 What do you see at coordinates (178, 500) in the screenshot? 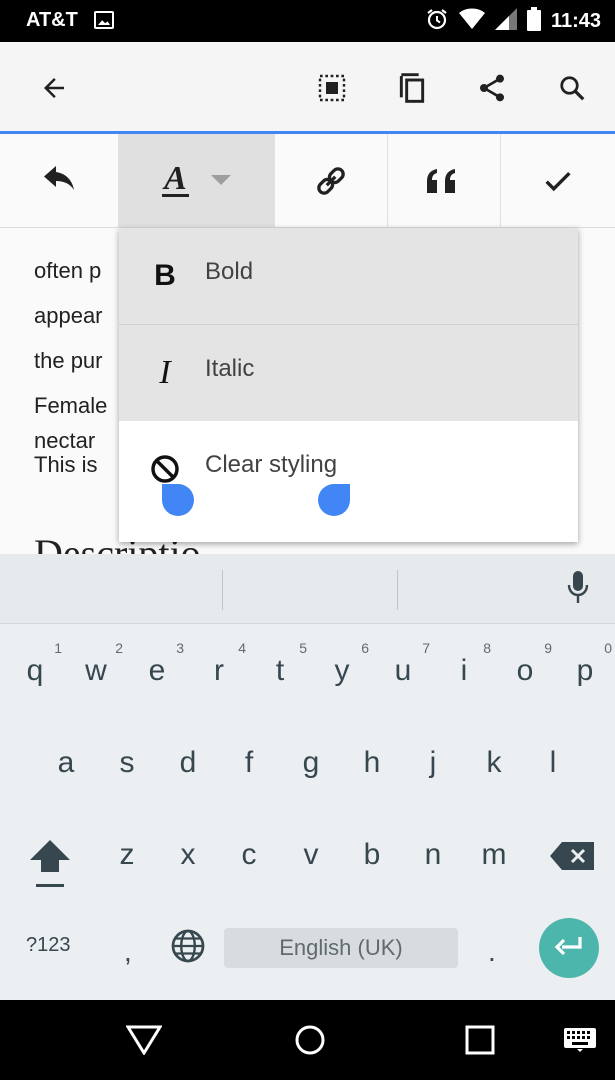
I see `selection-start-handle` at bounding box center [178, 500].